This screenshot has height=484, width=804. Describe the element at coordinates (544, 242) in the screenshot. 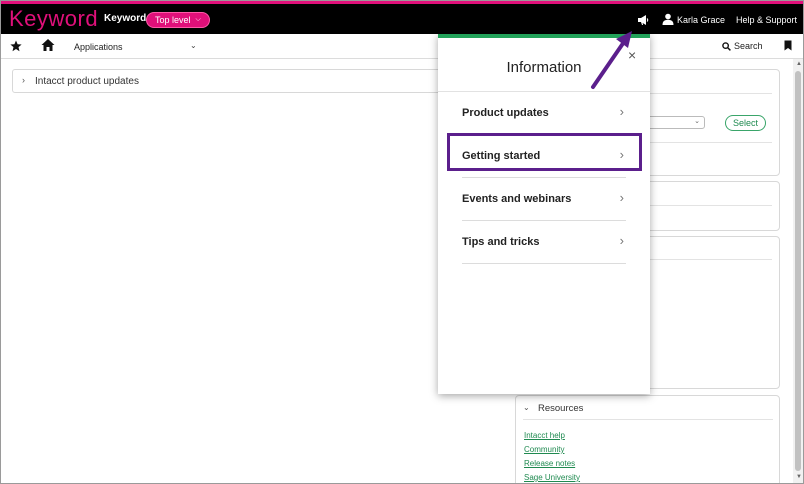

I see `menu-item-tips-tricks: Tips and tricks ›` at that location.